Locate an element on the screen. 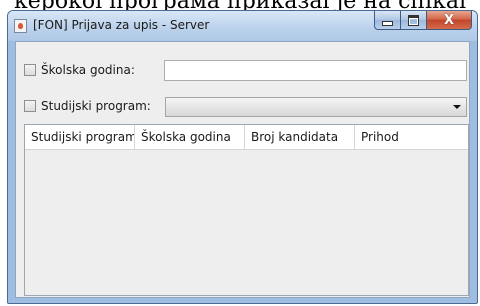 This screenshot has width=480, height=306. column-header-income: Prihod is located at coordinates (410, 137).